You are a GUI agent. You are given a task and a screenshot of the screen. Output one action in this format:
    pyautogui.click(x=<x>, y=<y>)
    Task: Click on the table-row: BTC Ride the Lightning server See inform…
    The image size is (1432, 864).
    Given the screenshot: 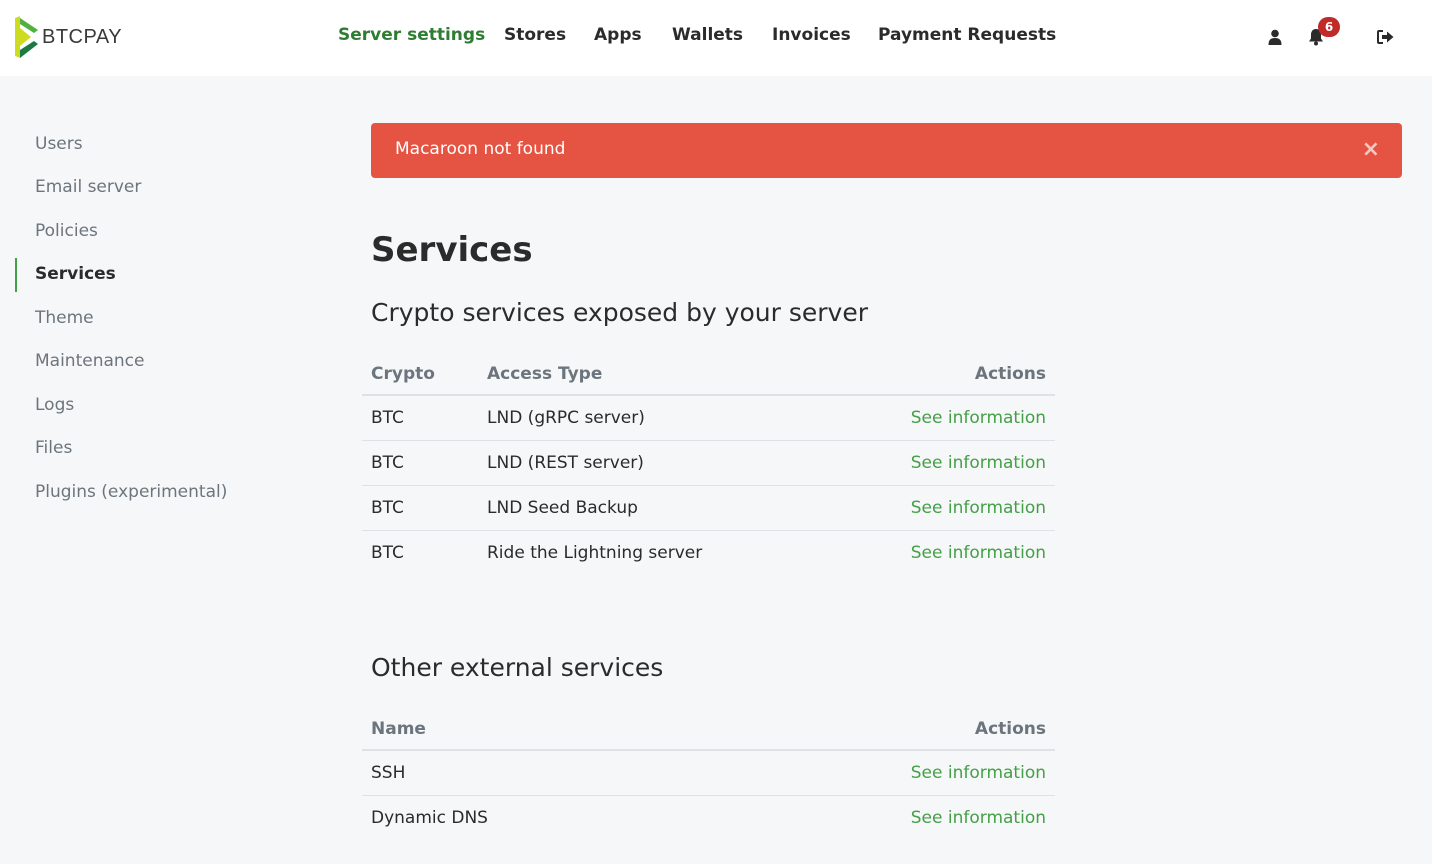 What is the action you would take?
    pyautogui.click(x=708, y=553)
    